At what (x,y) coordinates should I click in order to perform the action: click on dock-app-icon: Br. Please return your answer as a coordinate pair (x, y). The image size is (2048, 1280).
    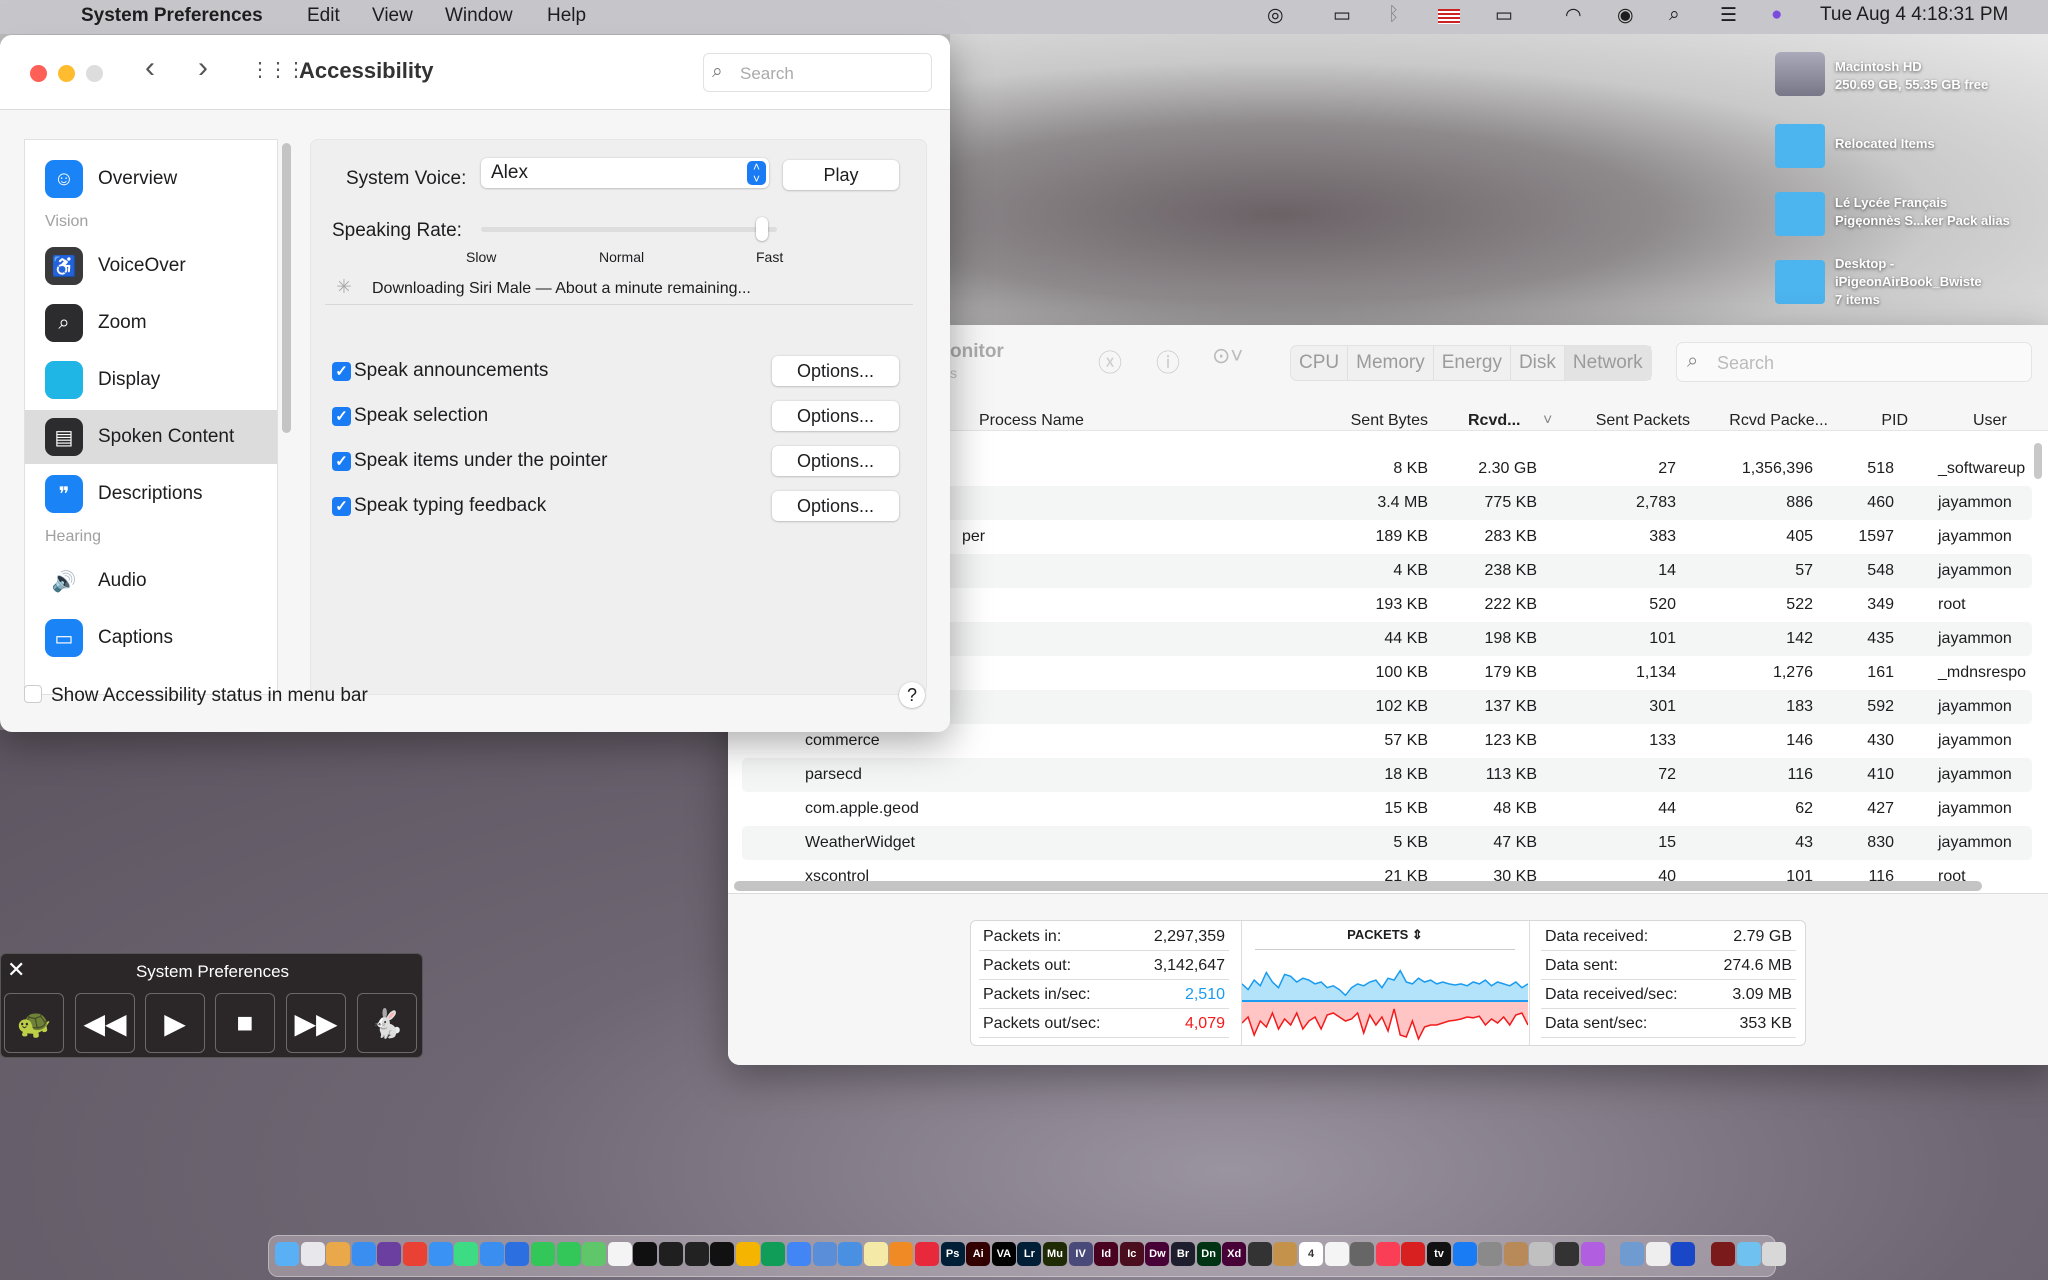
    Looking at the image, I should click on (1183, 1254).